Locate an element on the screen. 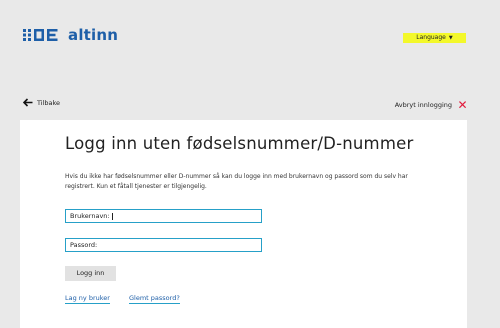 This screenshot has height=328, width=500. username-field: Brukernavn: is located at coordinates (163, 216).